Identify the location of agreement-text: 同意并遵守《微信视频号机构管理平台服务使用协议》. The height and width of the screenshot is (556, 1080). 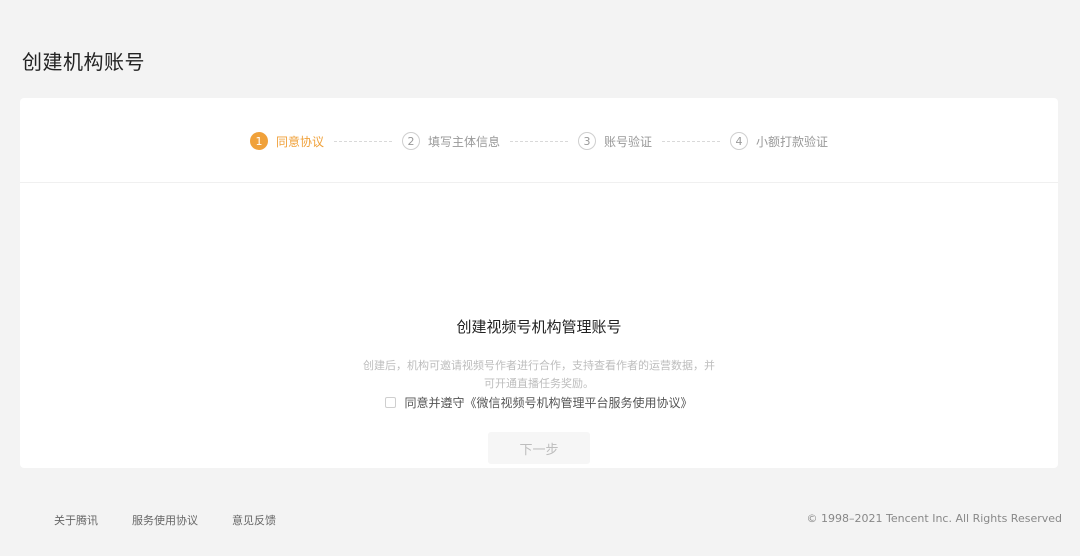
(548, 402).